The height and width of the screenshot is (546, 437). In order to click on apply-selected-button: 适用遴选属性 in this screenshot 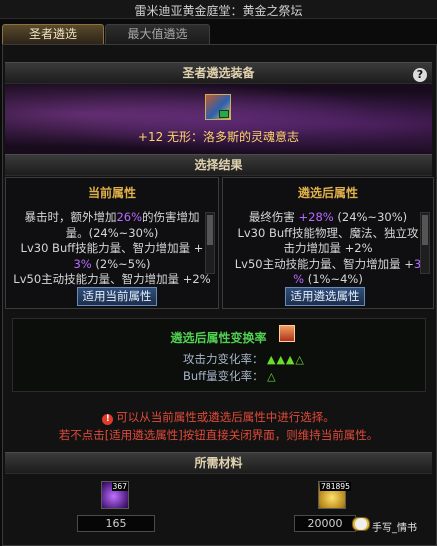, I will do `click(325, 296)`.